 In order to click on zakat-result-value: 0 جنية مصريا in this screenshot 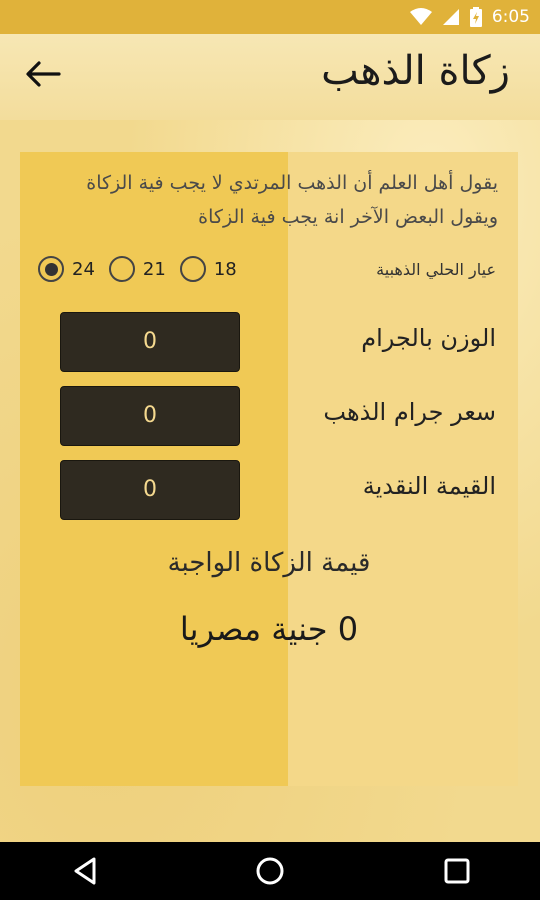, I will do `click(269, 629)`.